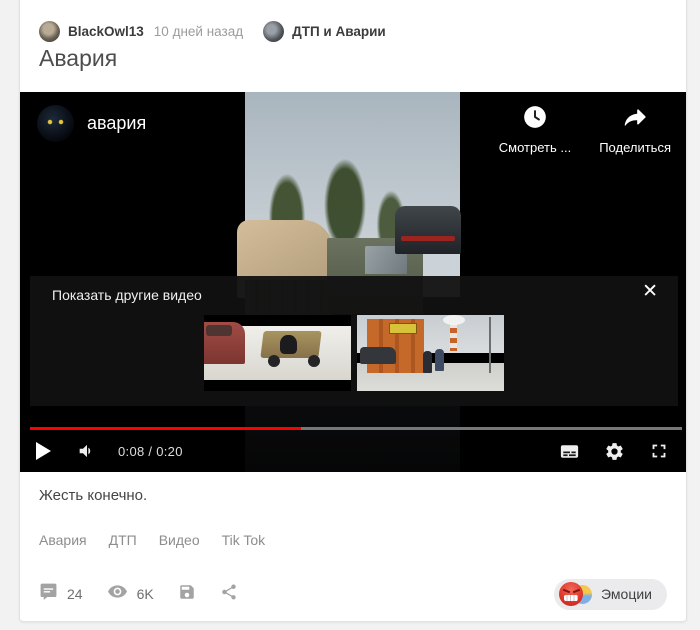 This screenshot has height=630, width=700. Describe the element at coordinates (116, 123) in the screenshot. I see `video-title: авария` at that location.